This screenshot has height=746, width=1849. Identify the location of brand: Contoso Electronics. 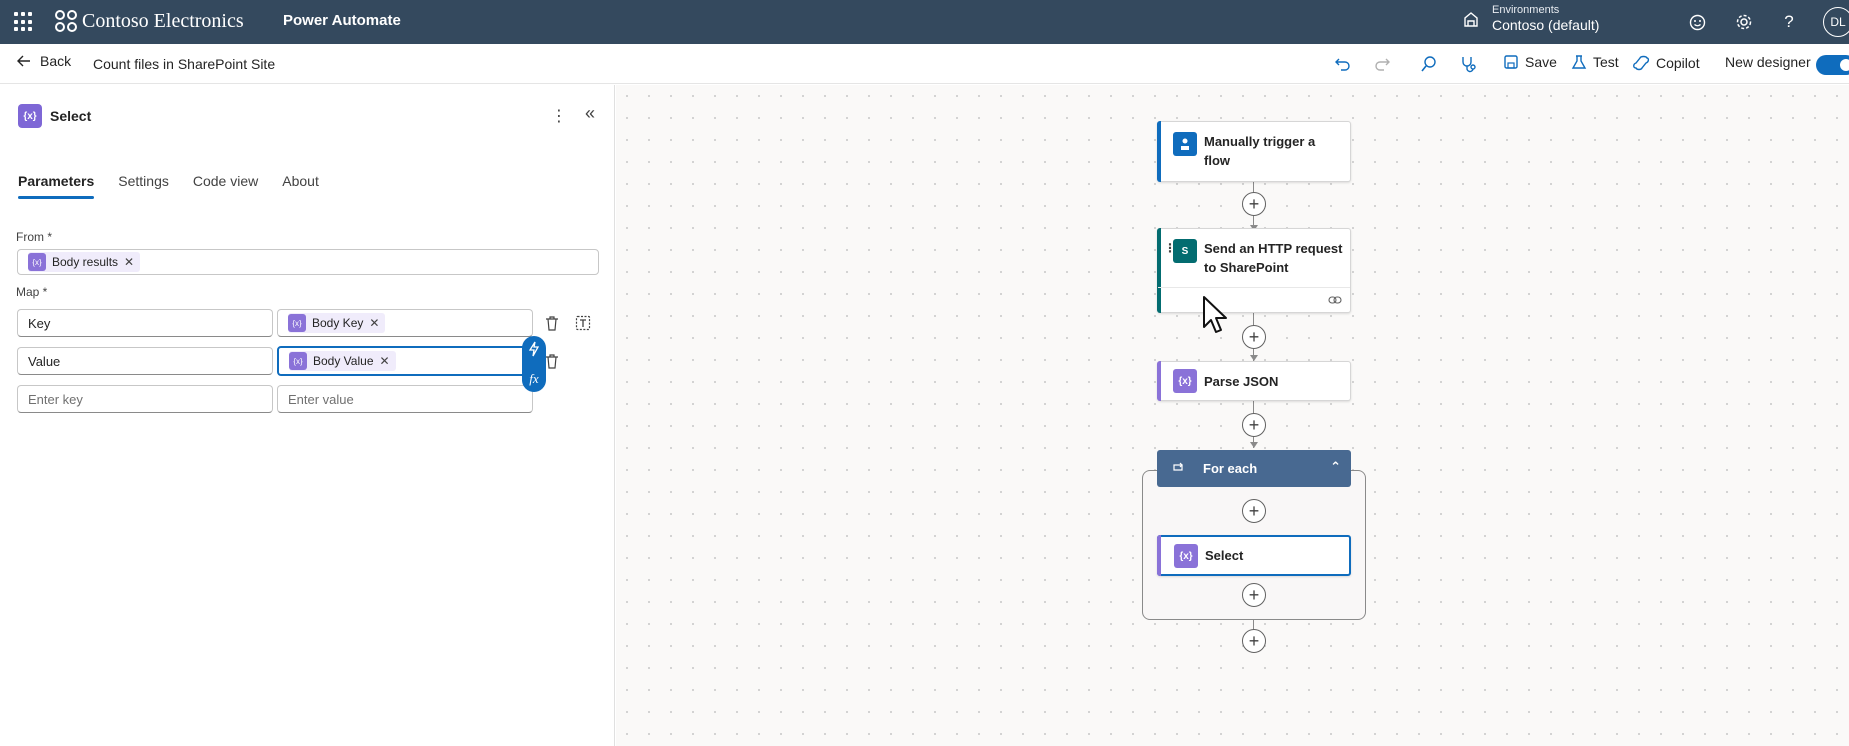
(149, 21).